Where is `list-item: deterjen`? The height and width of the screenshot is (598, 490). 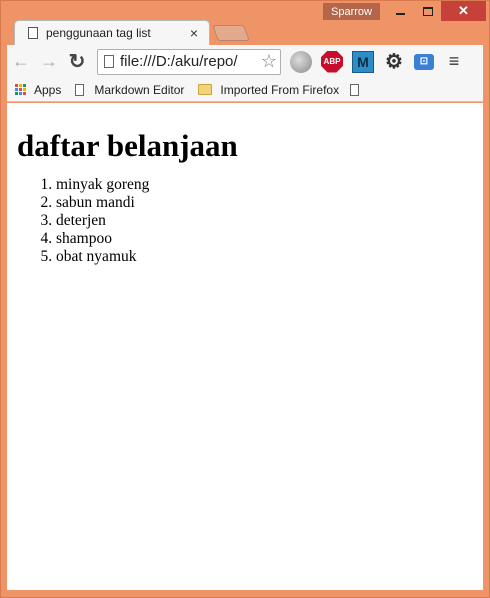
list-item: deterjen is located at coordinates (269, 221).